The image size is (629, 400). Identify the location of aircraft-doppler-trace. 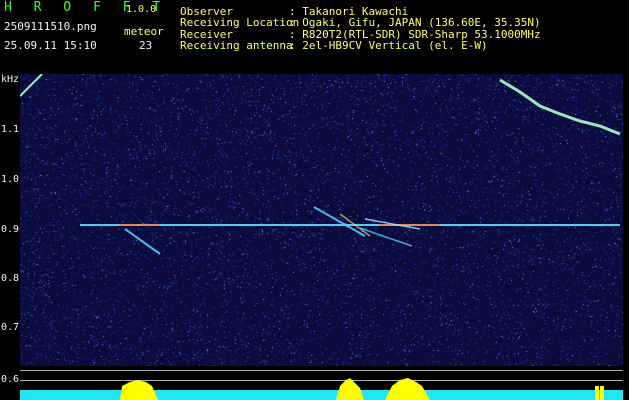
(560, 107).